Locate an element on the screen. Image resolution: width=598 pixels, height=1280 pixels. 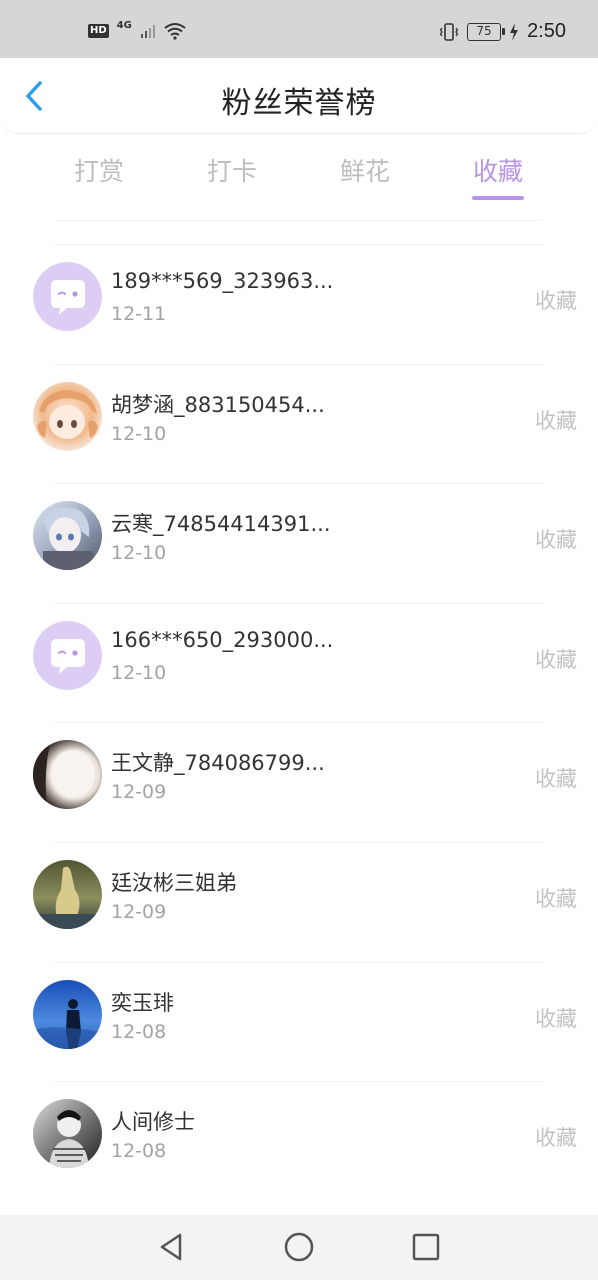
charging-icon is located at coordinates (514, 31).